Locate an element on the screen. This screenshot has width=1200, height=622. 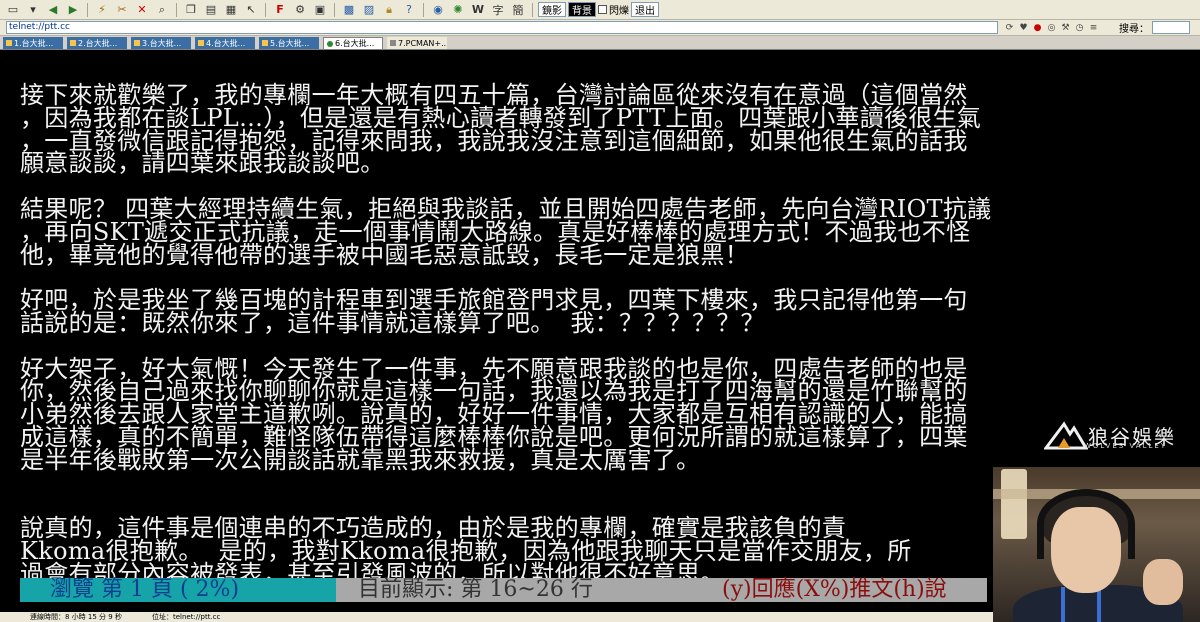
article-line: 是半年後戰敗第一次公開談話就靠黑我來救援，真是太厲害了。 is located at coordinates (360, 459).